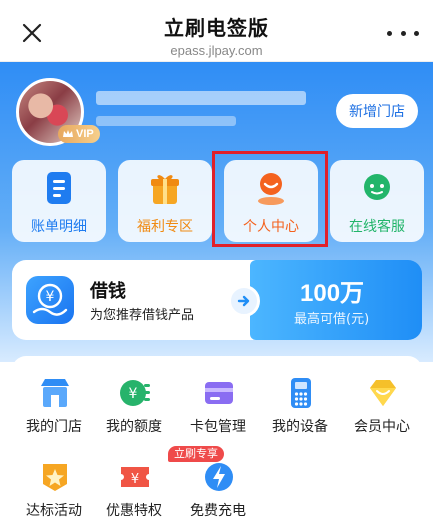 Image resolution: width=433 pixels, height=528 pixels. Describe the element at coordinates (271, 227) in the screenshot. I see `tile-label: 个人中心` at that location.